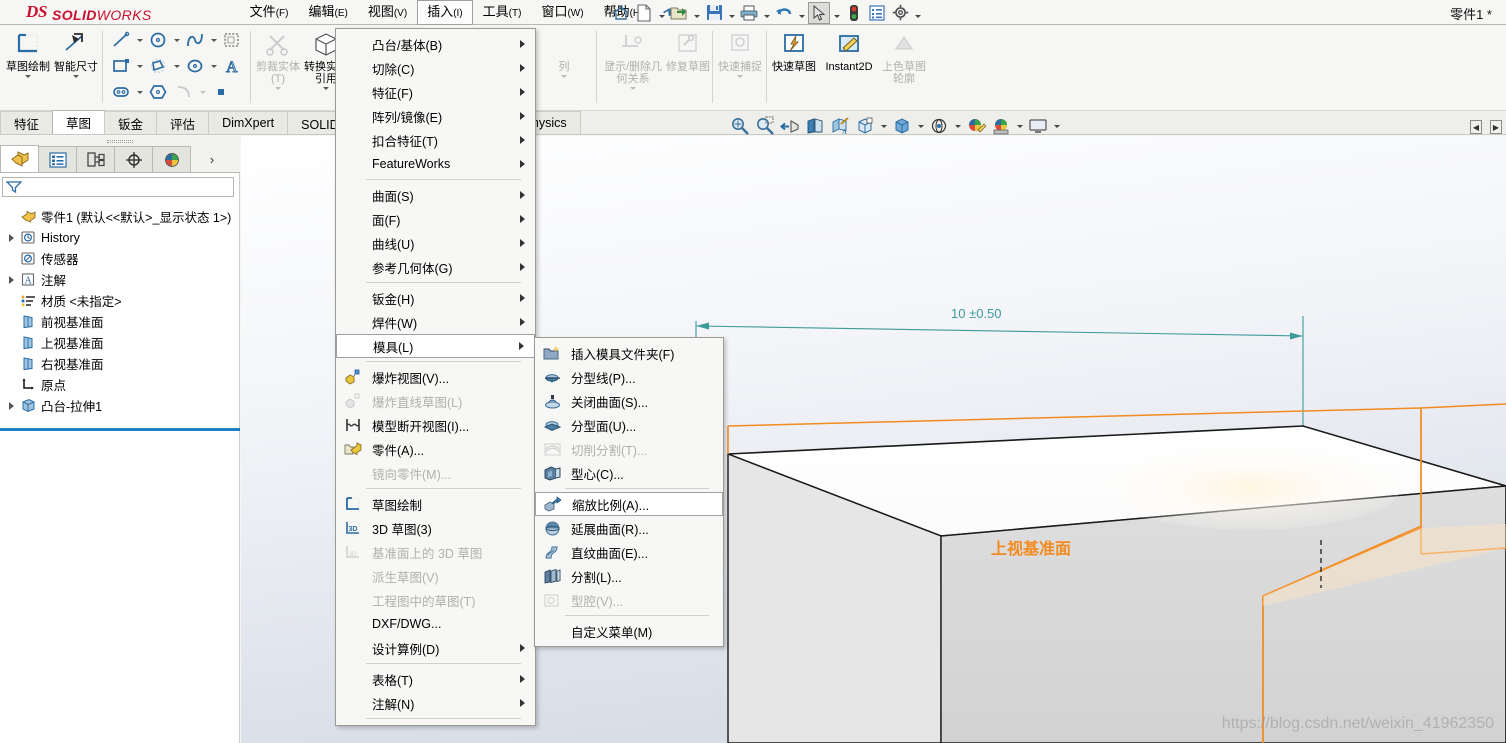  I want to click on sketch-pattern-icon, so click(232, 40).